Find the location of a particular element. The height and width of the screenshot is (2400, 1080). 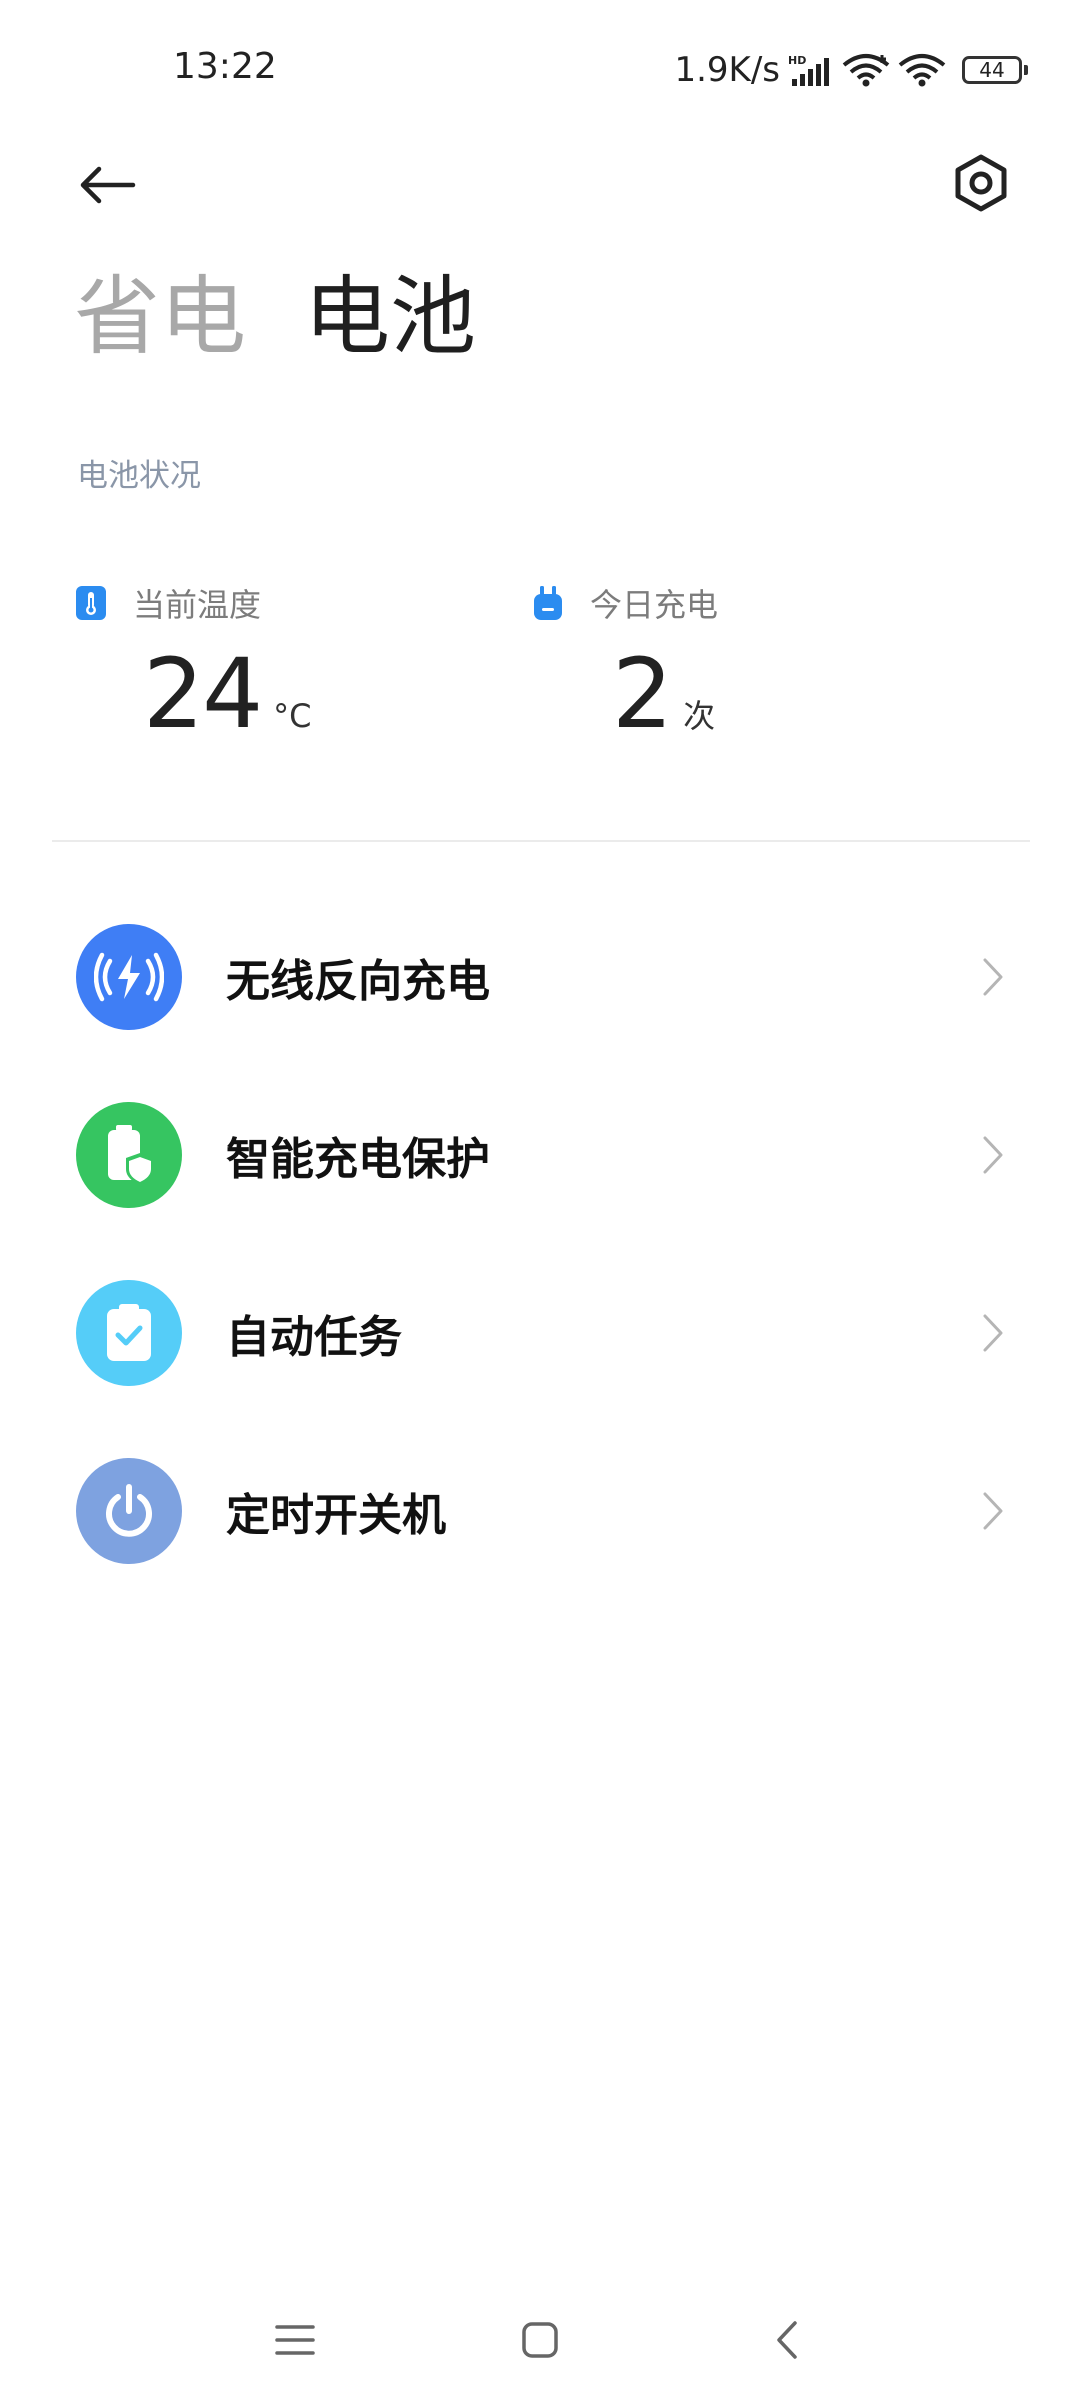

menu-item-auto-tasks: 自动任务 is located at coordinates (540, 1333).